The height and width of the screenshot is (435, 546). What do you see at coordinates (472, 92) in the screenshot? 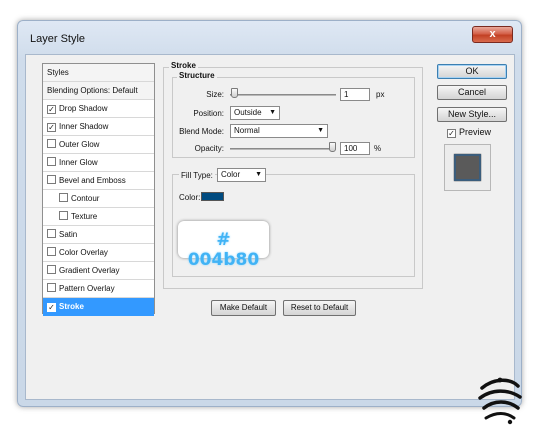
I see `cancel-button: Cancel` at bounding box center [472, 92].